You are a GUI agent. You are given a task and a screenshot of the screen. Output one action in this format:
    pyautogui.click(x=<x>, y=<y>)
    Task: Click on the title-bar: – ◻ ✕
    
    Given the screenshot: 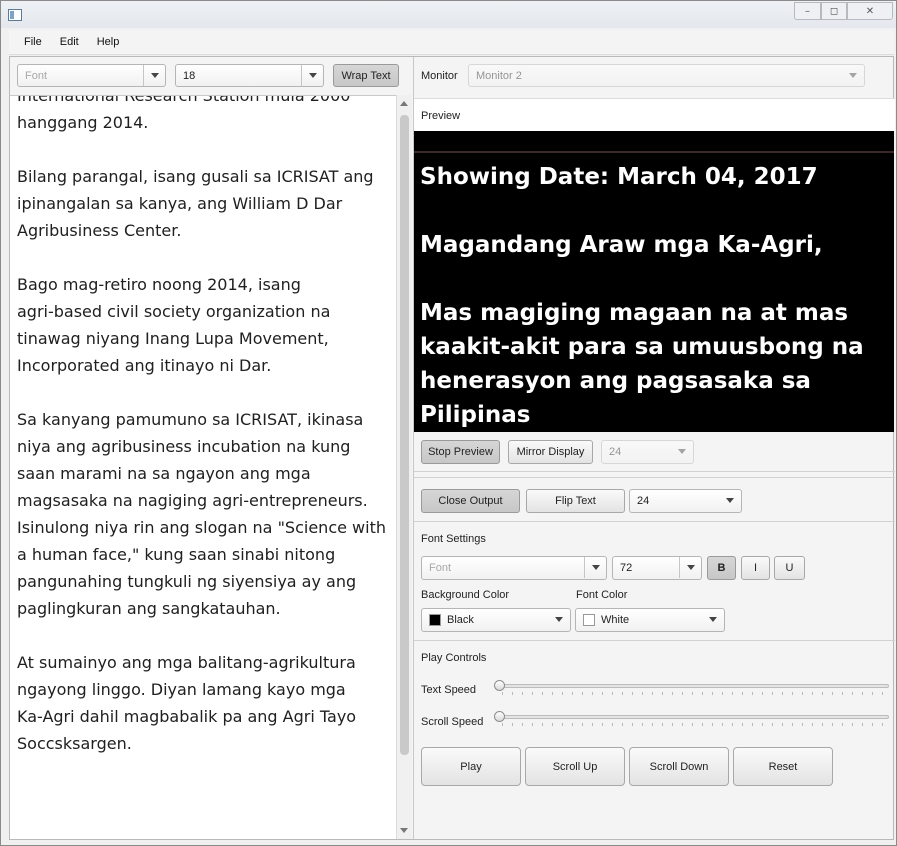 What is the action you would take?
    pyautogui.click(x=448, y=14)
    